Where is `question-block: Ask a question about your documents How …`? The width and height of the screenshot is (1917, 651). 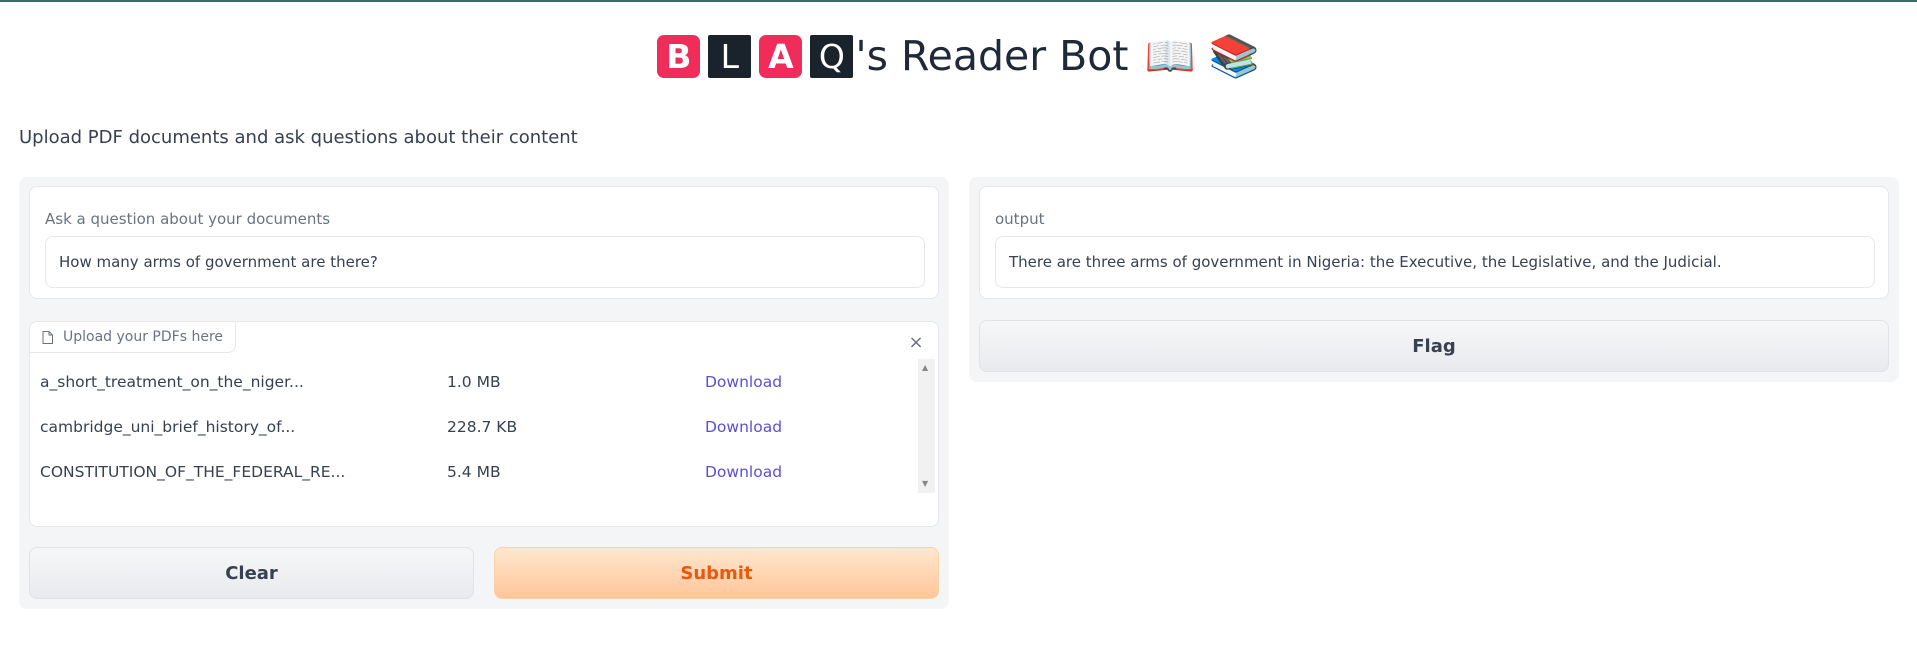 question-block: Ask a question about your documents How … is located at coordinates (484, 242).